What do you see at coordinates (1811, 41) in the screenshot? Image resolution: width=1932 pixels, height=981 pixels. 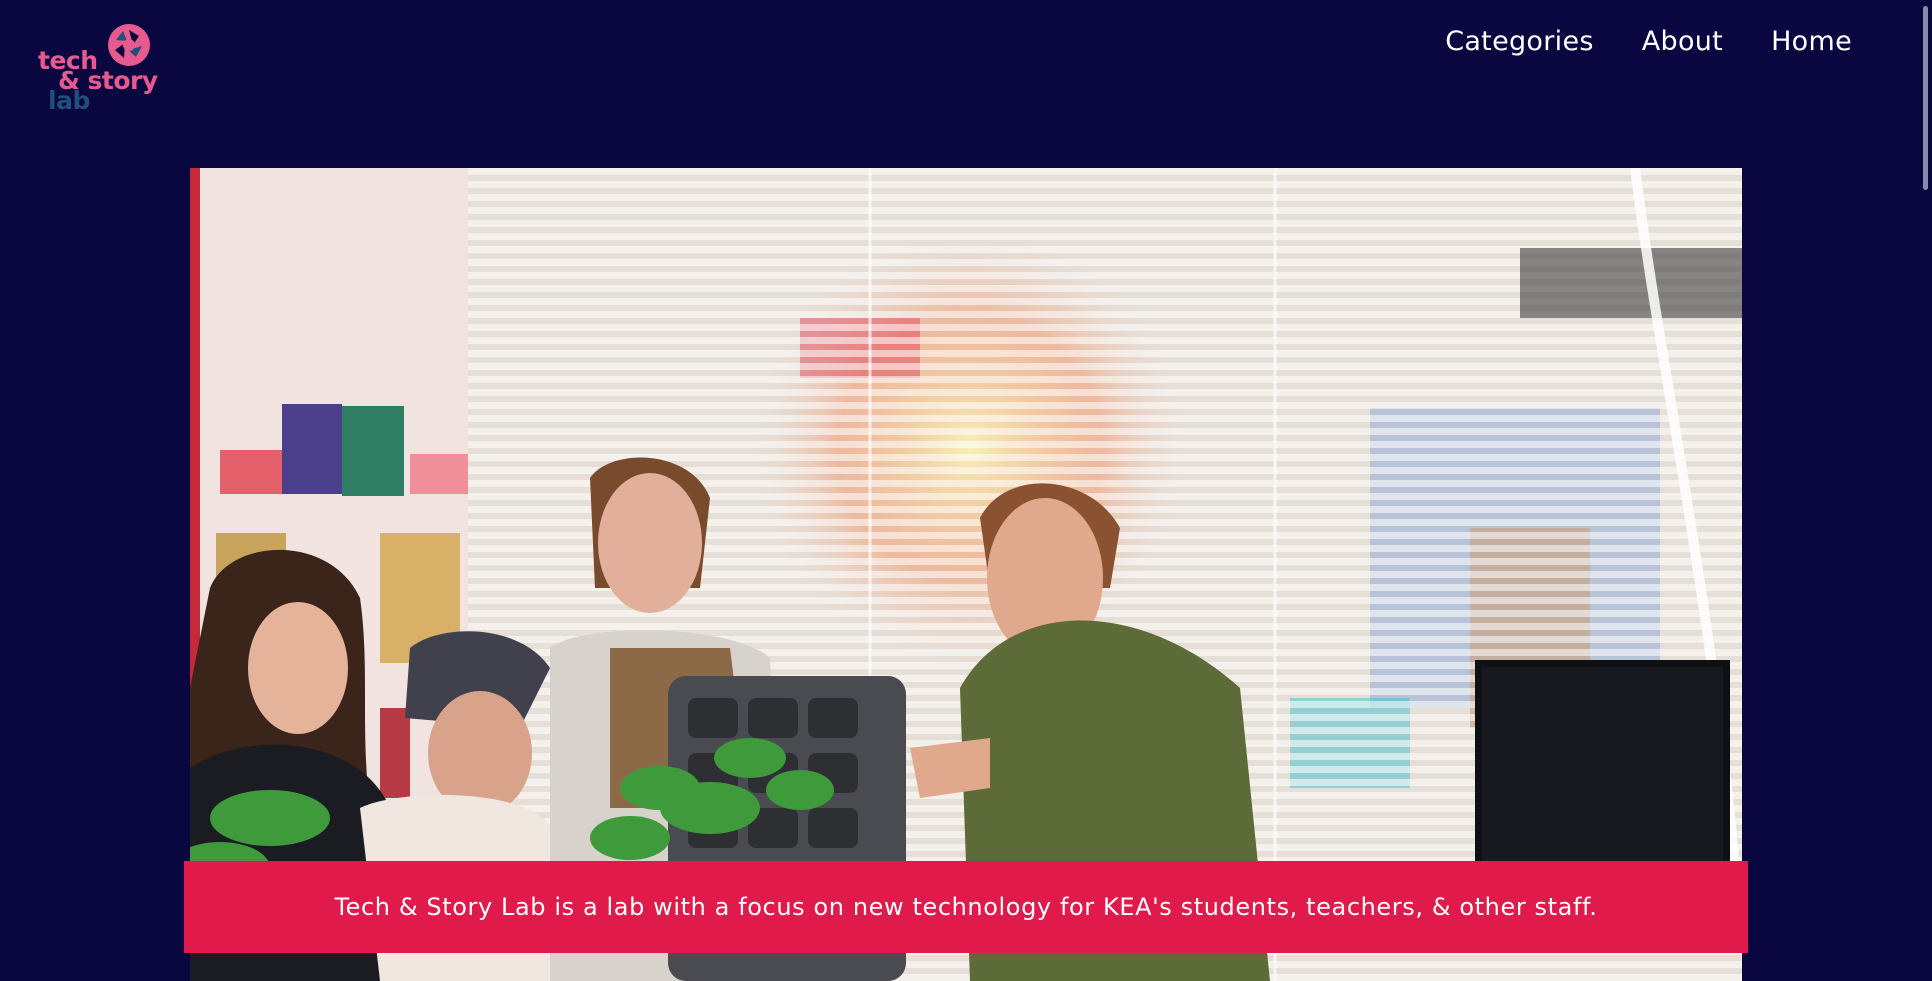 I see `nav-link-home: Home` at bounding box center [1811, 41].